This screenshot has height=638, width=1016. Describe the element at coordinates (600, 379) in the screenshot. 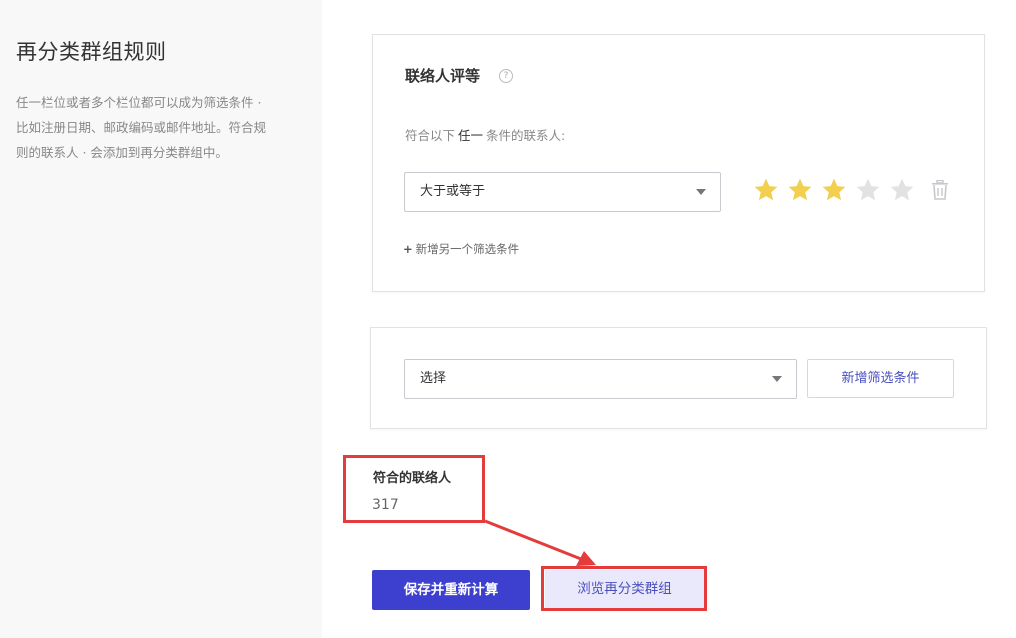

I see `filter-field-select: 选择` at that location.